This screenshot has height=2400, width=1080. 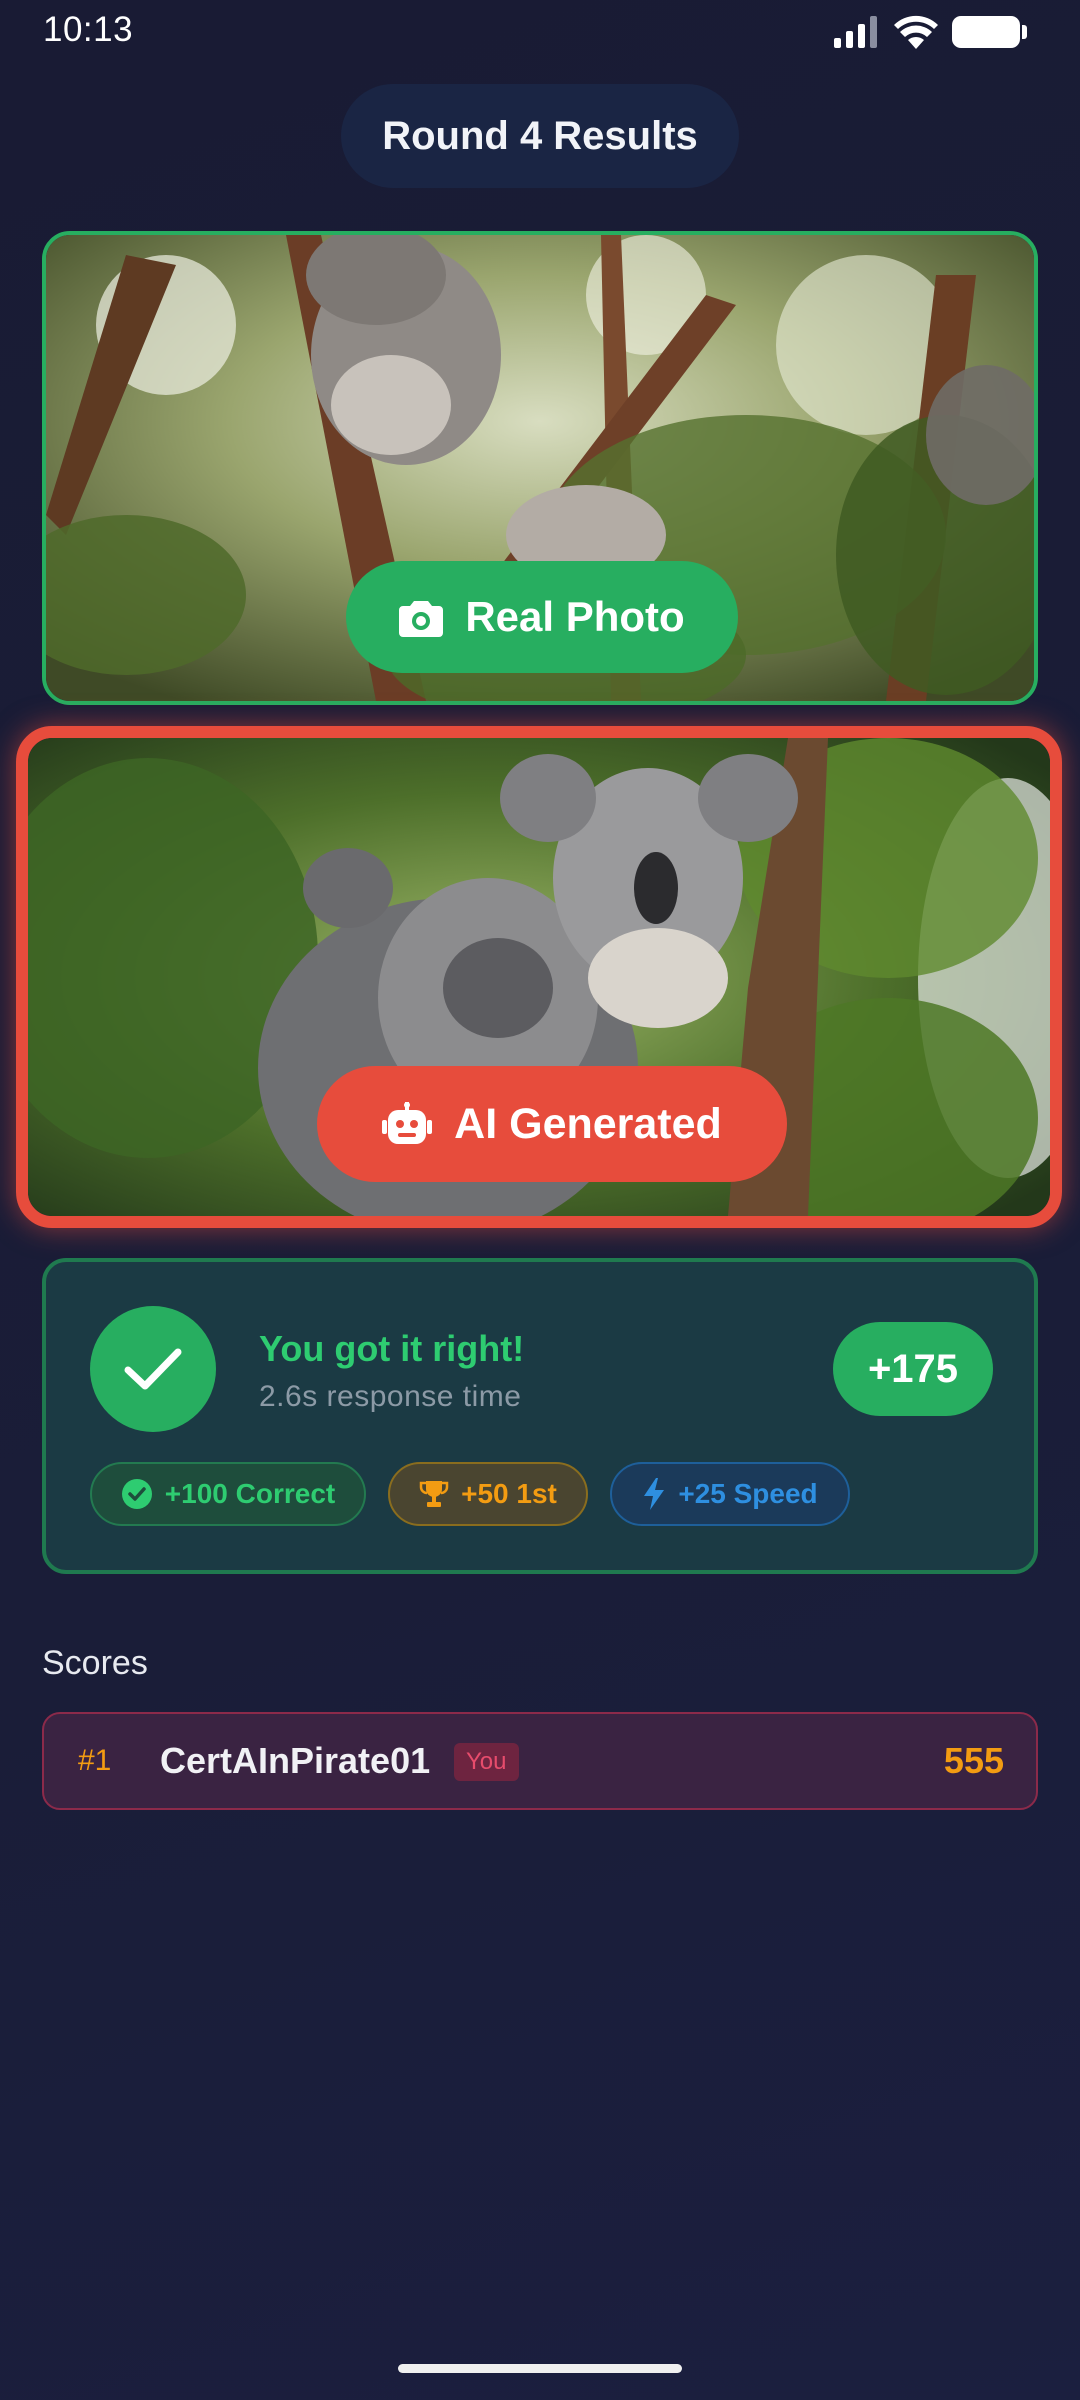 I want to click on wifi-icon, so click(x=916, y=32).